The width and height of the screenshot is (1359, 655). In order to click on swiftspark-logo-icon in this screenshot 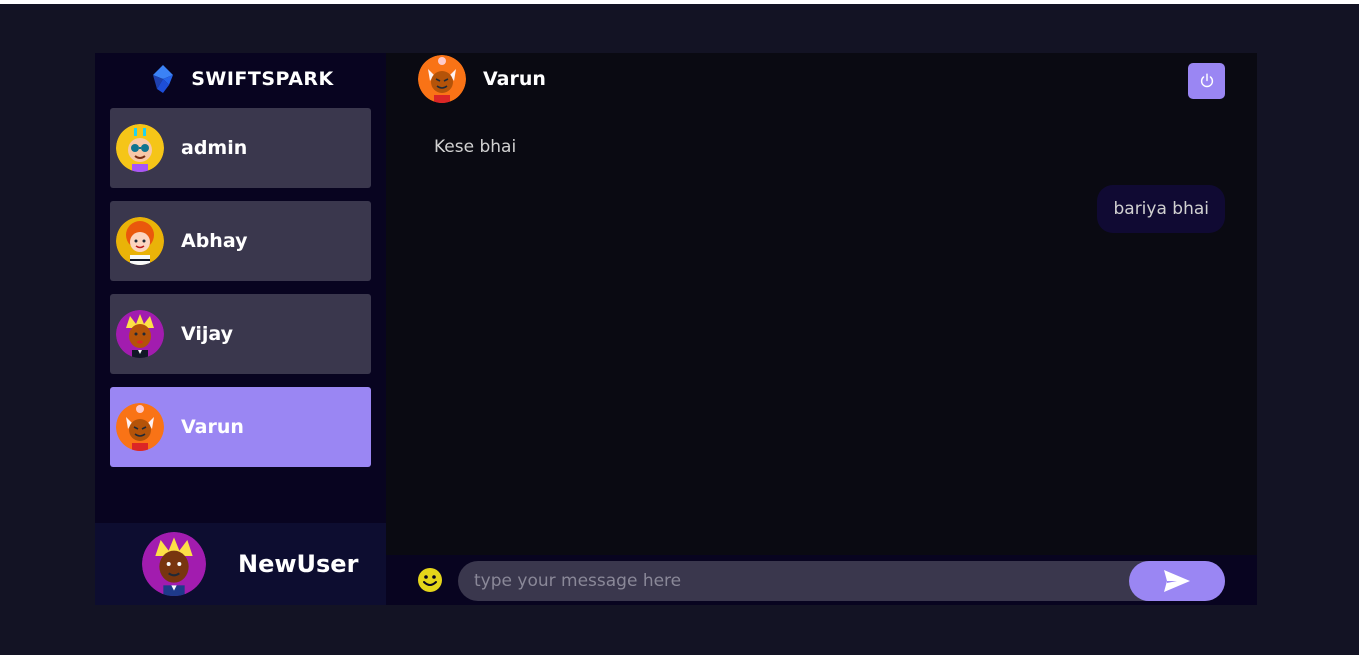, I will do `click(163, 79)`.